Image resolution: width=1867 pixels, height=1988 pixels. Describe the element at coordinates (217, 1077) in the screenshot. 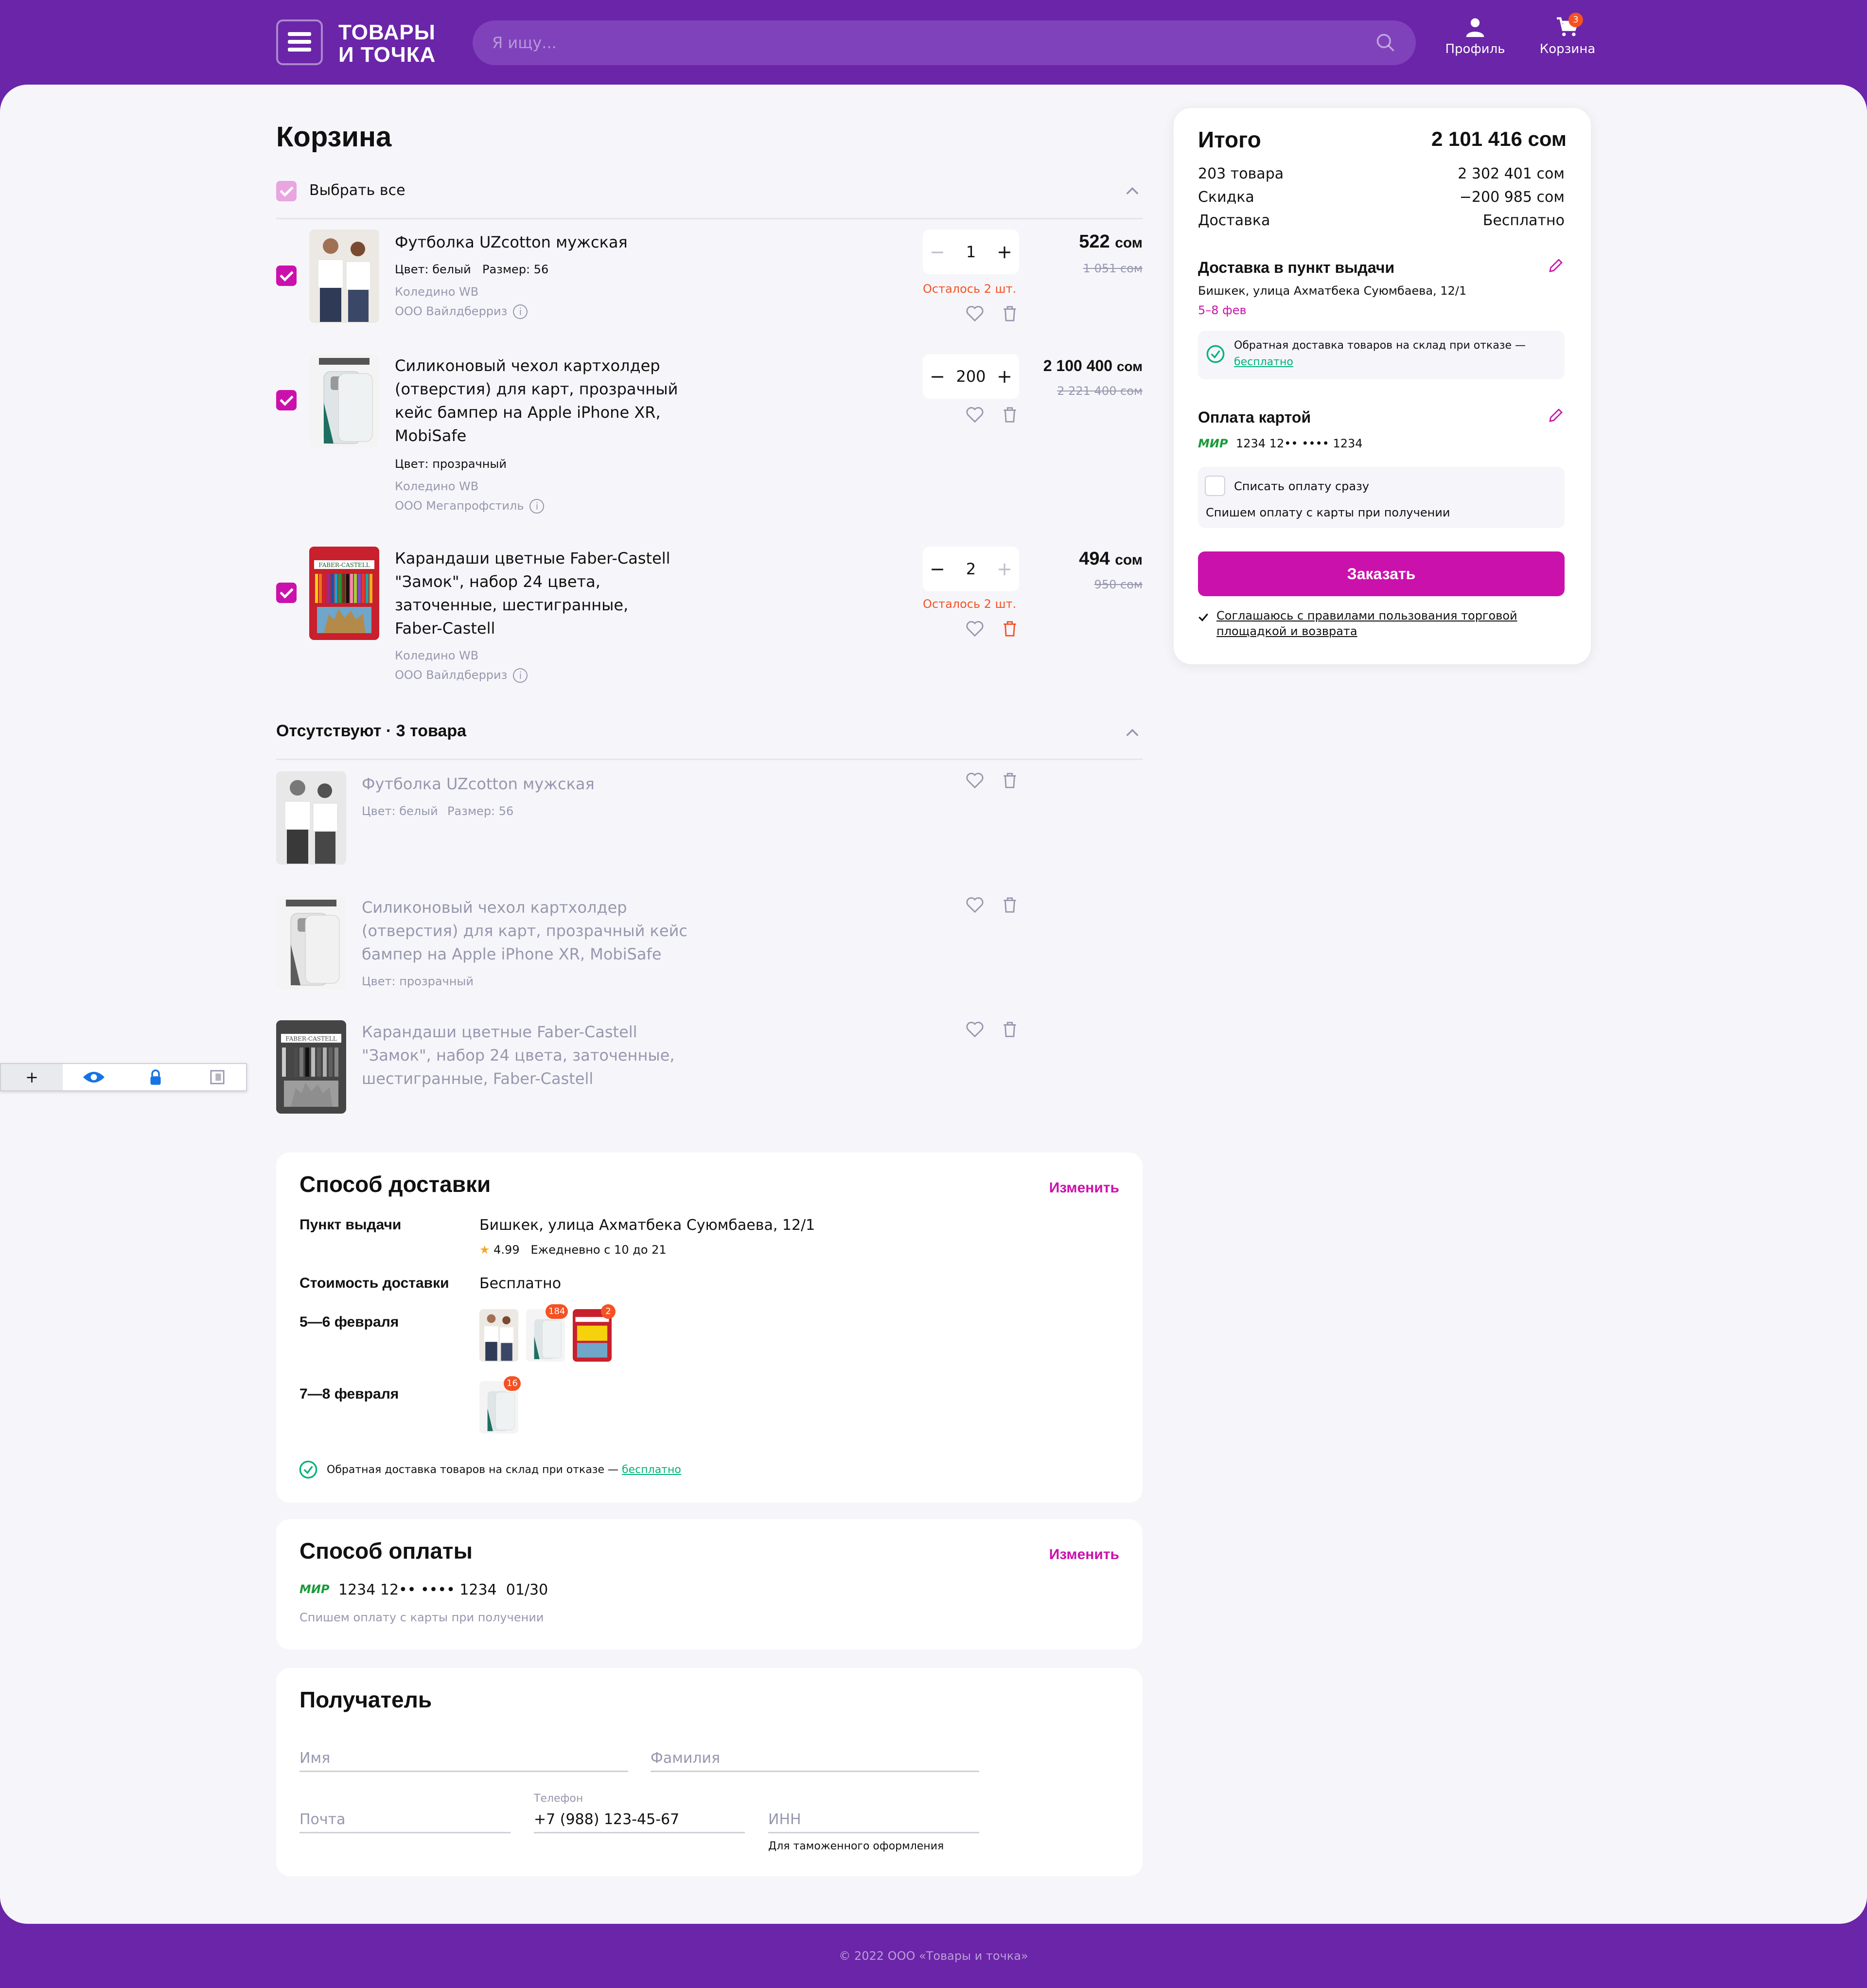

I see `frame-icon` at that location.